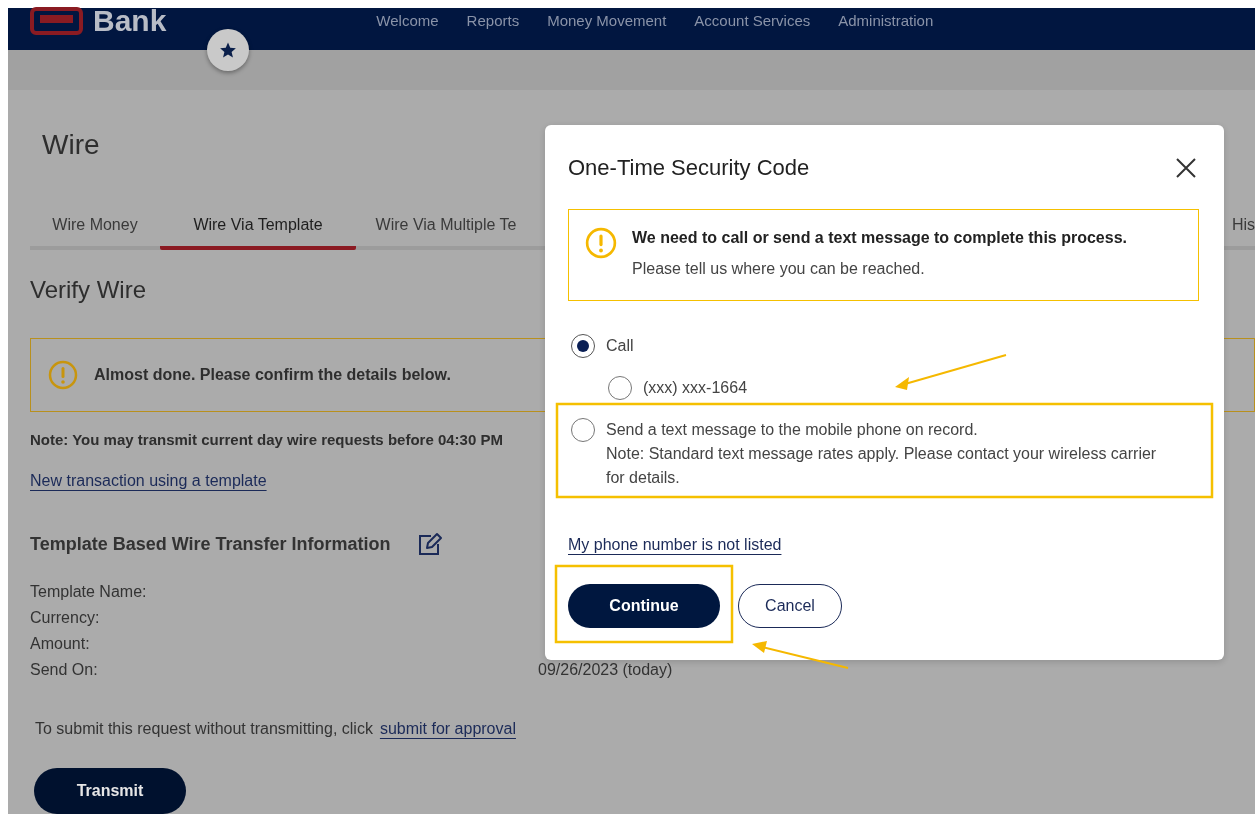 The image size is (1255, 814). What do you see at coordinates (886, 21) in the screenshot?
I see `nav-link: Administration` at bounding box center [886, 21].